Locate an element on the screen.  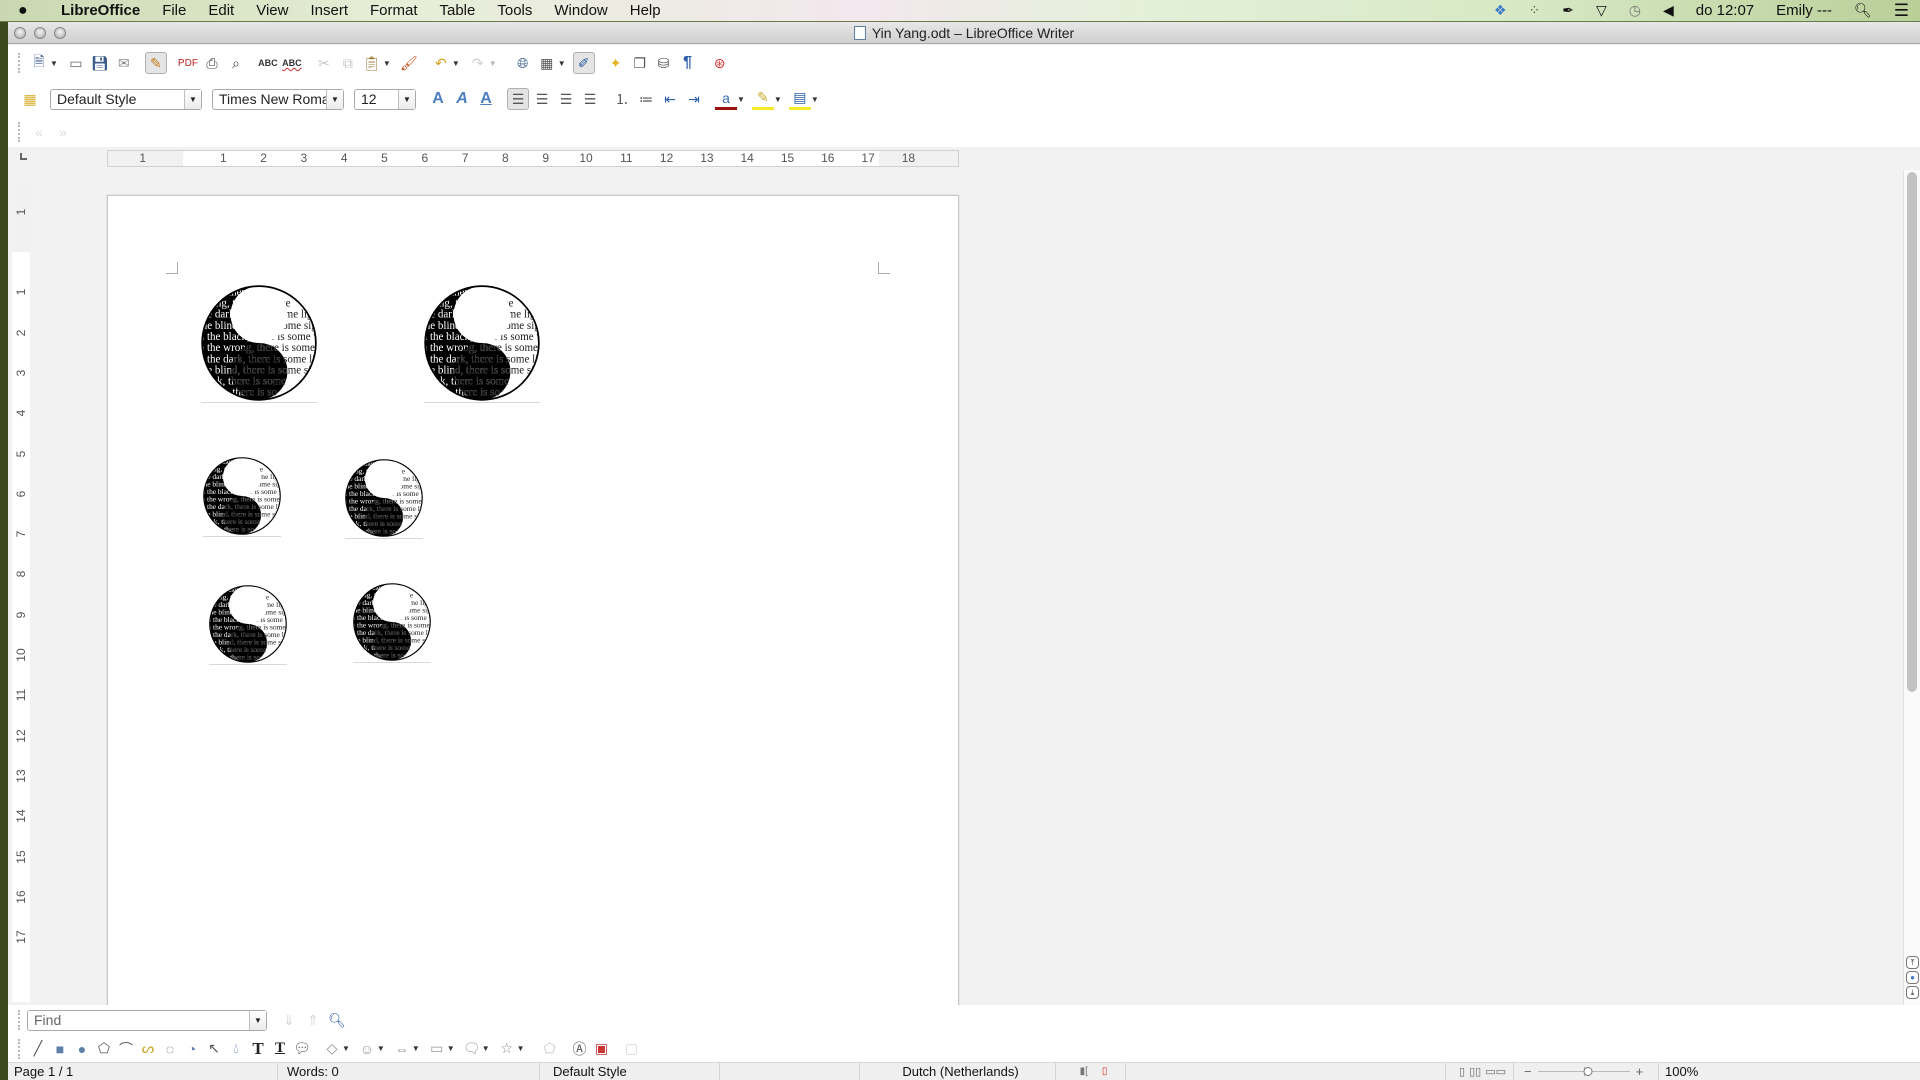
stars-icon: ☆ is located at coordinates (507, 1049).